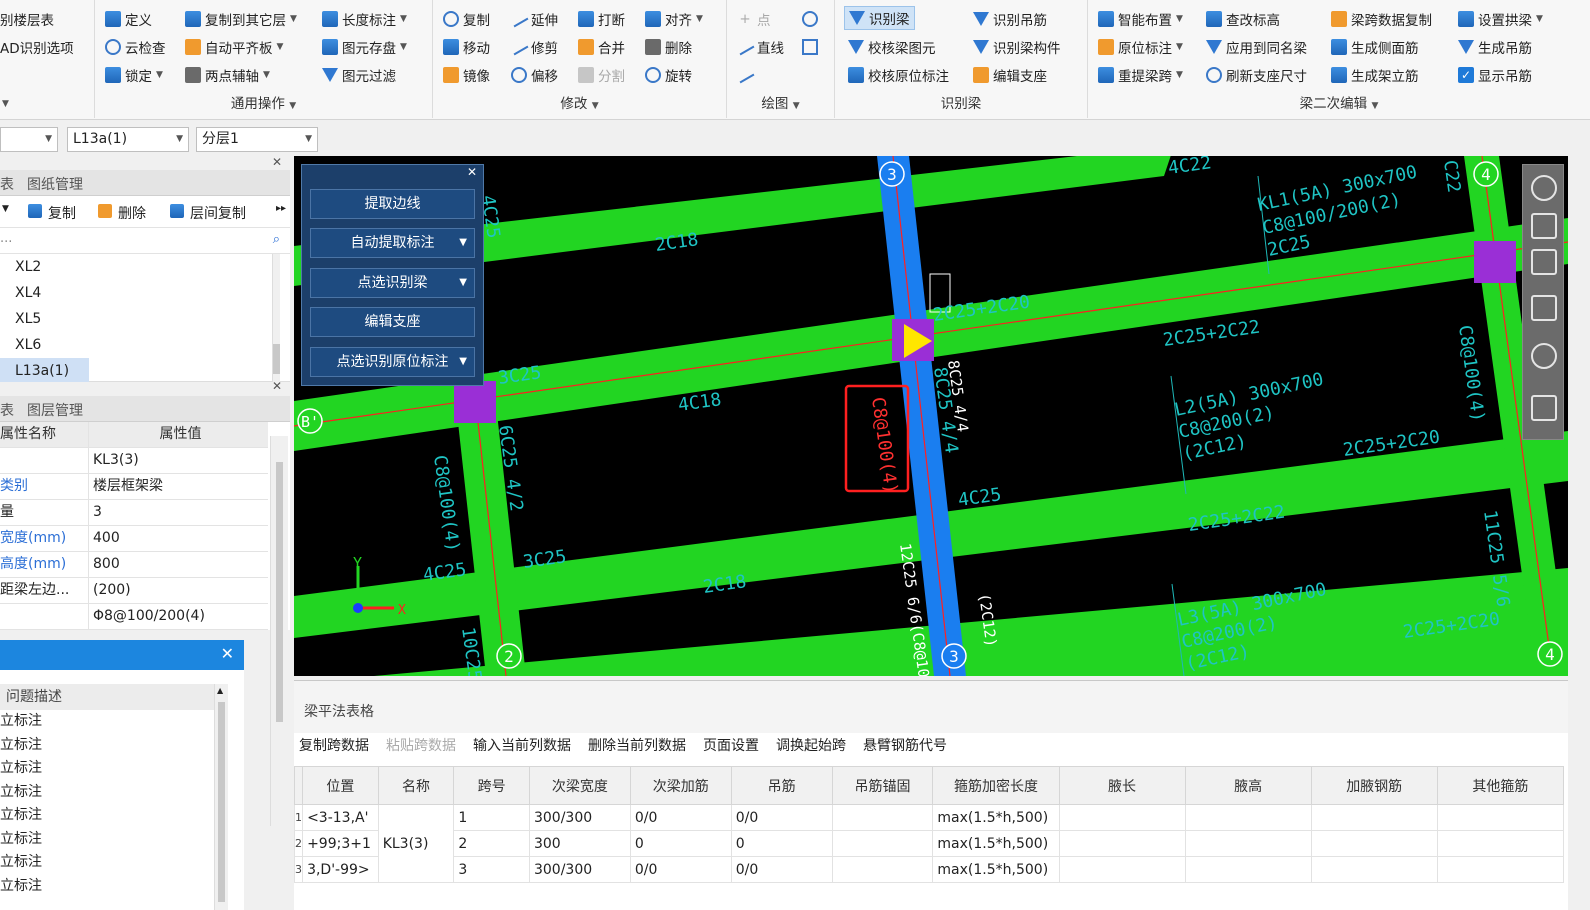  What do you see at coordinates (475, 402) in the screenshot?
I see `column` at bounding box center [475, 402].